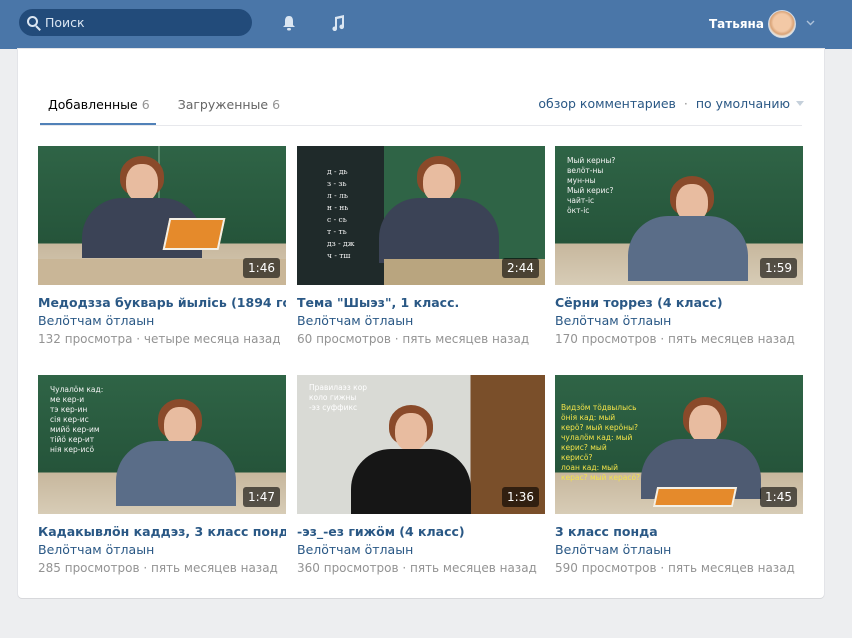  What do you see at coordinates (520, 268) in the screenshot?
I see `video-duration: 2:44` at bounding box center [520, 268].